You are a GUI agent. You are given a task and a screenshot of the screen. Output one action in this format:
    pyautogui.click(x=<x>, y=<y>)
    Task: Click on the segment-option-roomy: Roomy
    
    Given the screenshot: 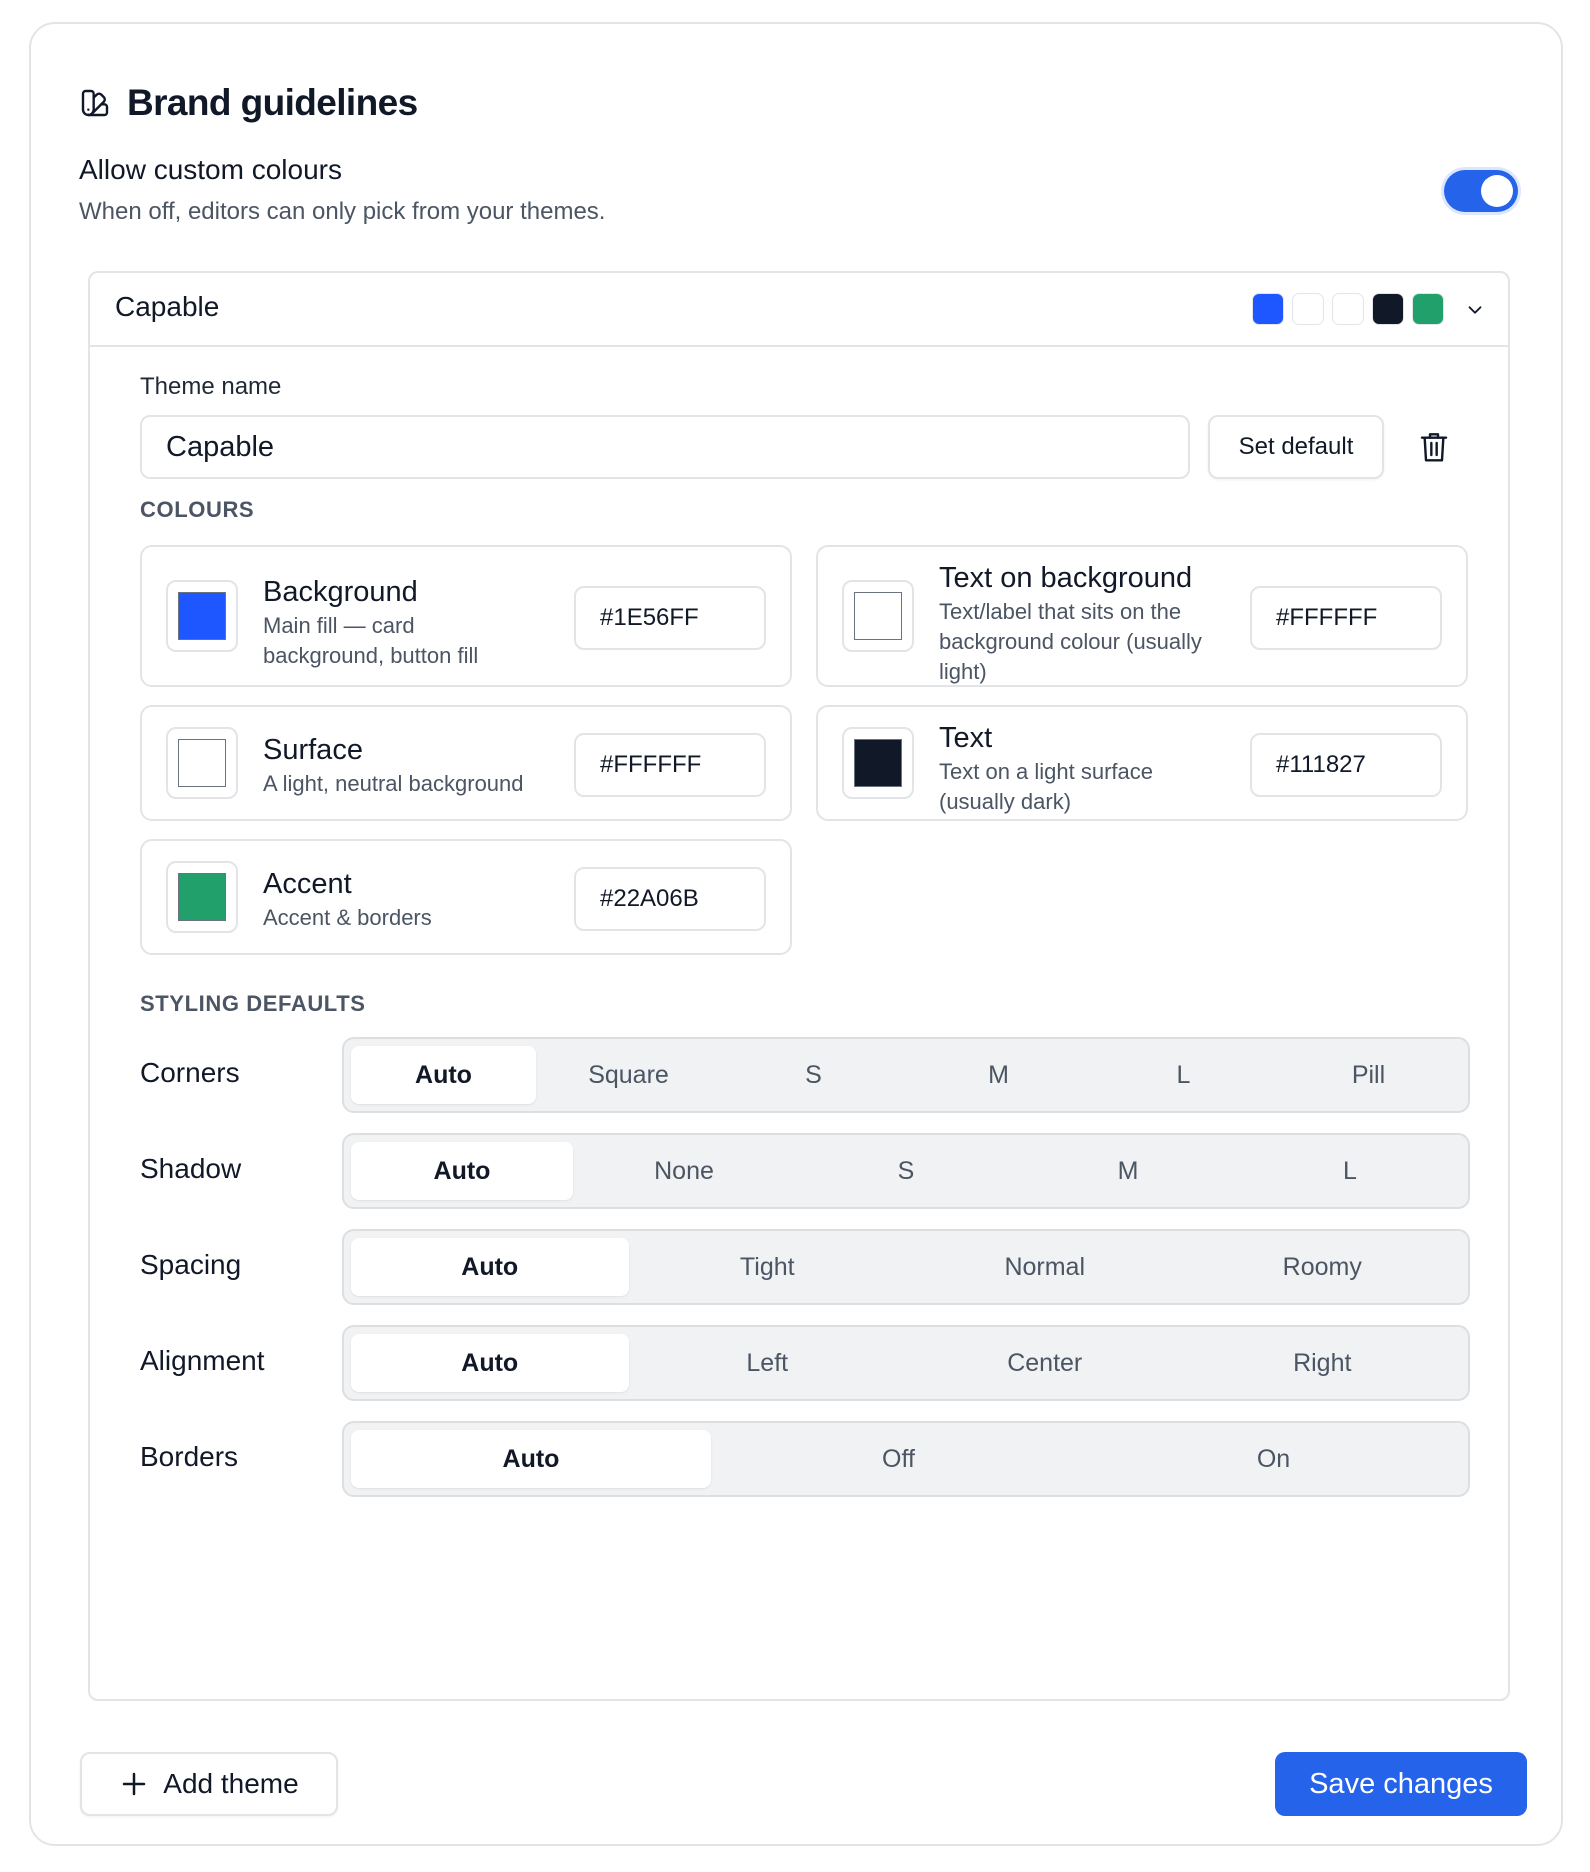 What is the action you would take?
    pyautogui.click(x=1323, y=1267)
    